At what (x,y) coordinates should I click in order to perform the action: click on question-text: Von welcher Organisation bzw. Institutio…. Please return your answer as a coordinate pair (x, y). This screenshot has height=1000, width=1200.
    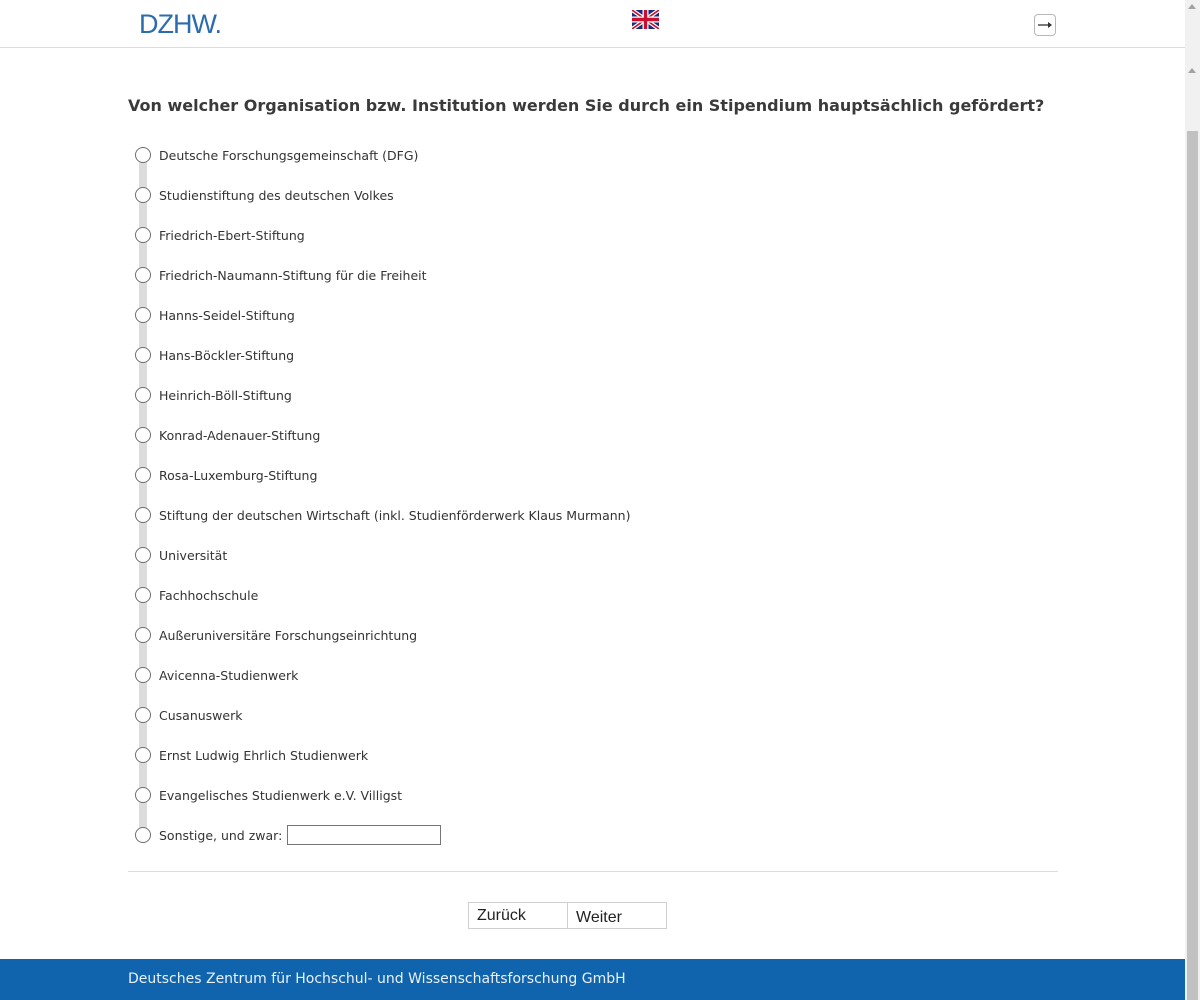
    Looking at the image, I should click on (586, 105).